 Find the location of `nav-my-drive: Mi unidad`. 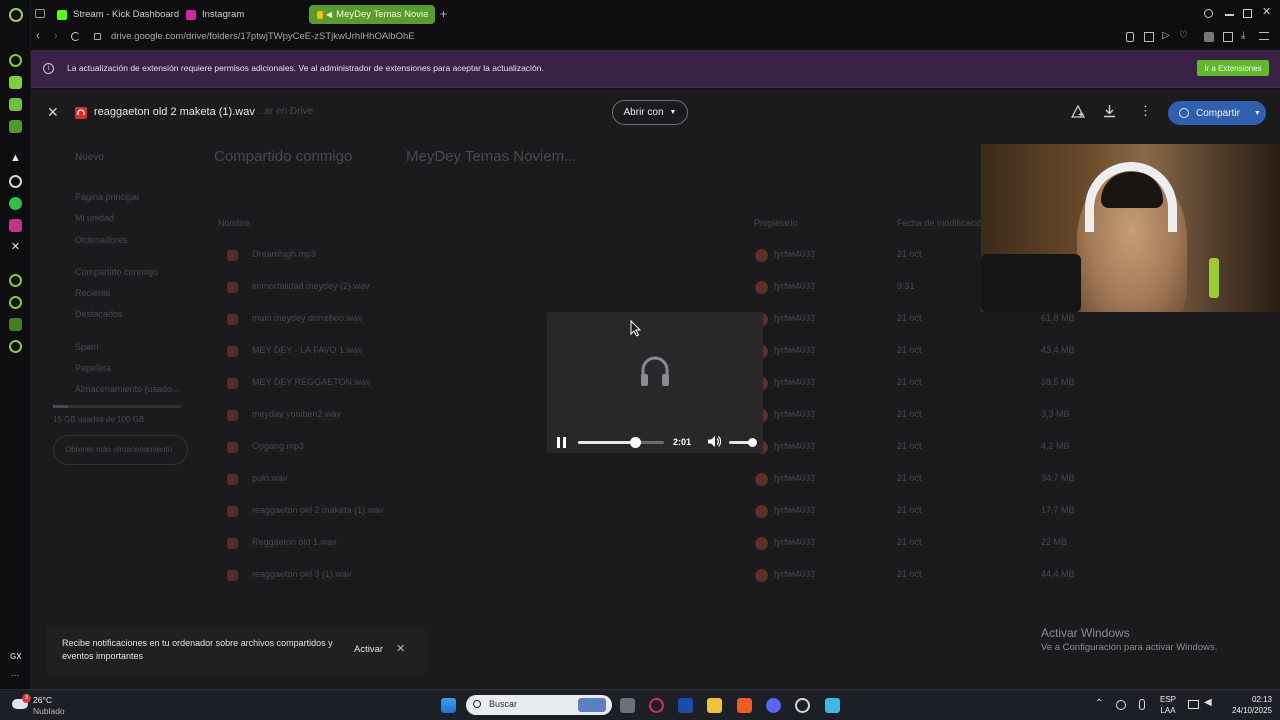

nav-my-drive: Mi unidad is located at coordinates (94, 218).